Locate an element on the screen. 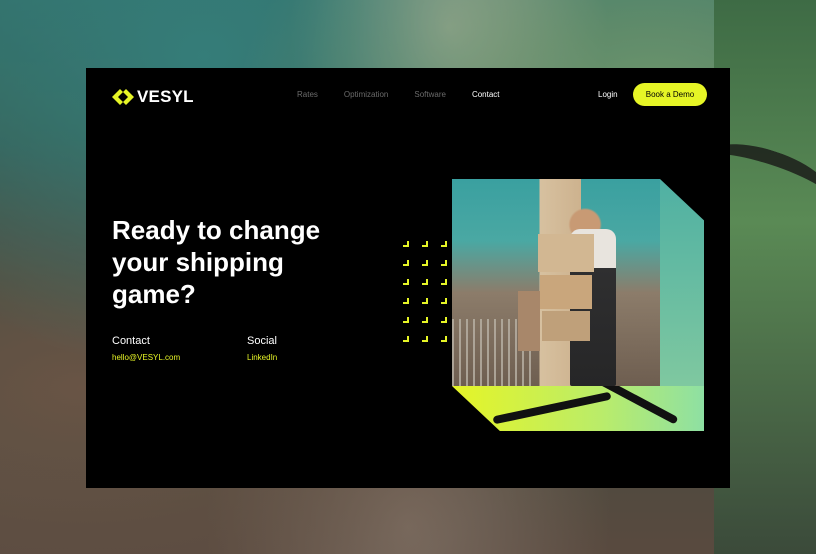 The image size is (816, 554). social-title: Social is located at coordinates (262, 341).